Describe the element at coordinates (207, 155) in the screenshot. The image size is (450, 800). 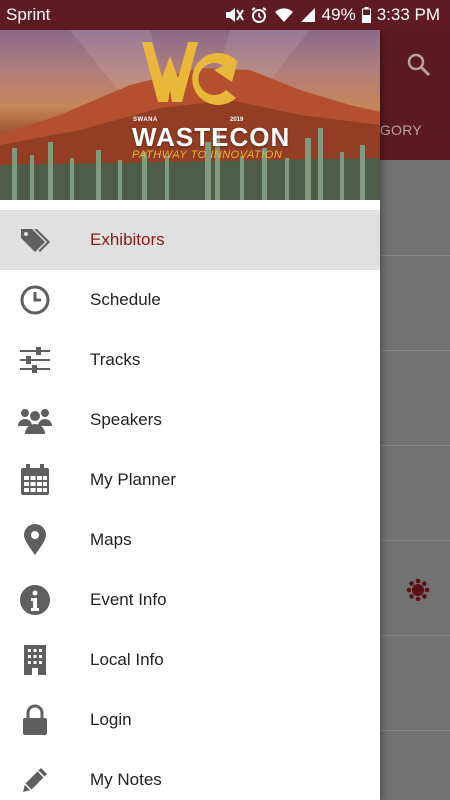
I see `logo-tagline: PATHWAY TO INNOVATION` at that location.